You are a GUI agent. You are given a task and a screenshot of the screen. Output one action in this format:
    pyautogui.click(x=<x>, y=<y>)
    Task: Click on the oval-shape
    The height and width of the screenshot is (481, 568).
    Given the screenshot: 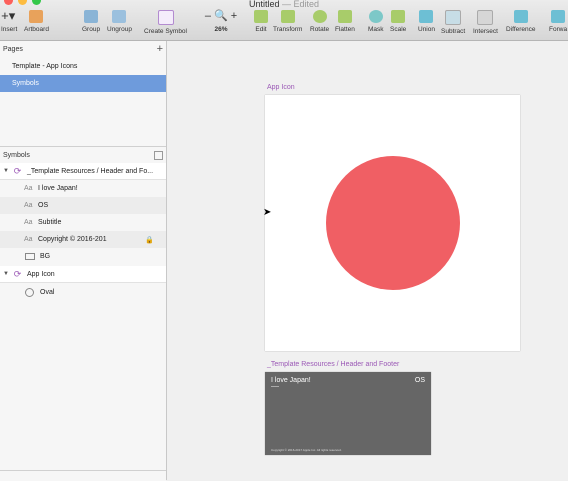 What is the action you would take?
    pyautogui.click(x=393, y=223)
    